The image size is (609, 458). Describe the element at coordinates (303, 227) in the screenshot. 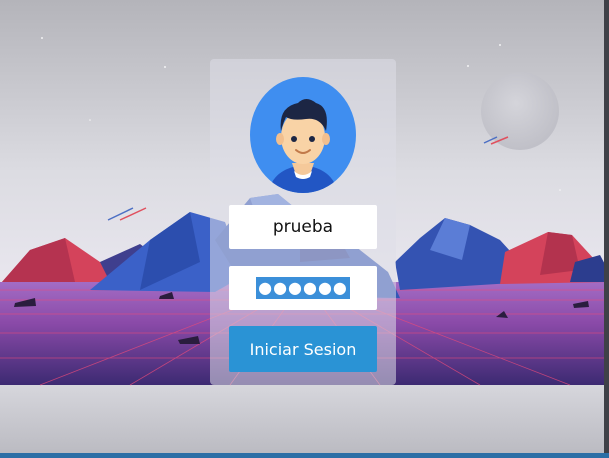

I see `username-field` at that location.